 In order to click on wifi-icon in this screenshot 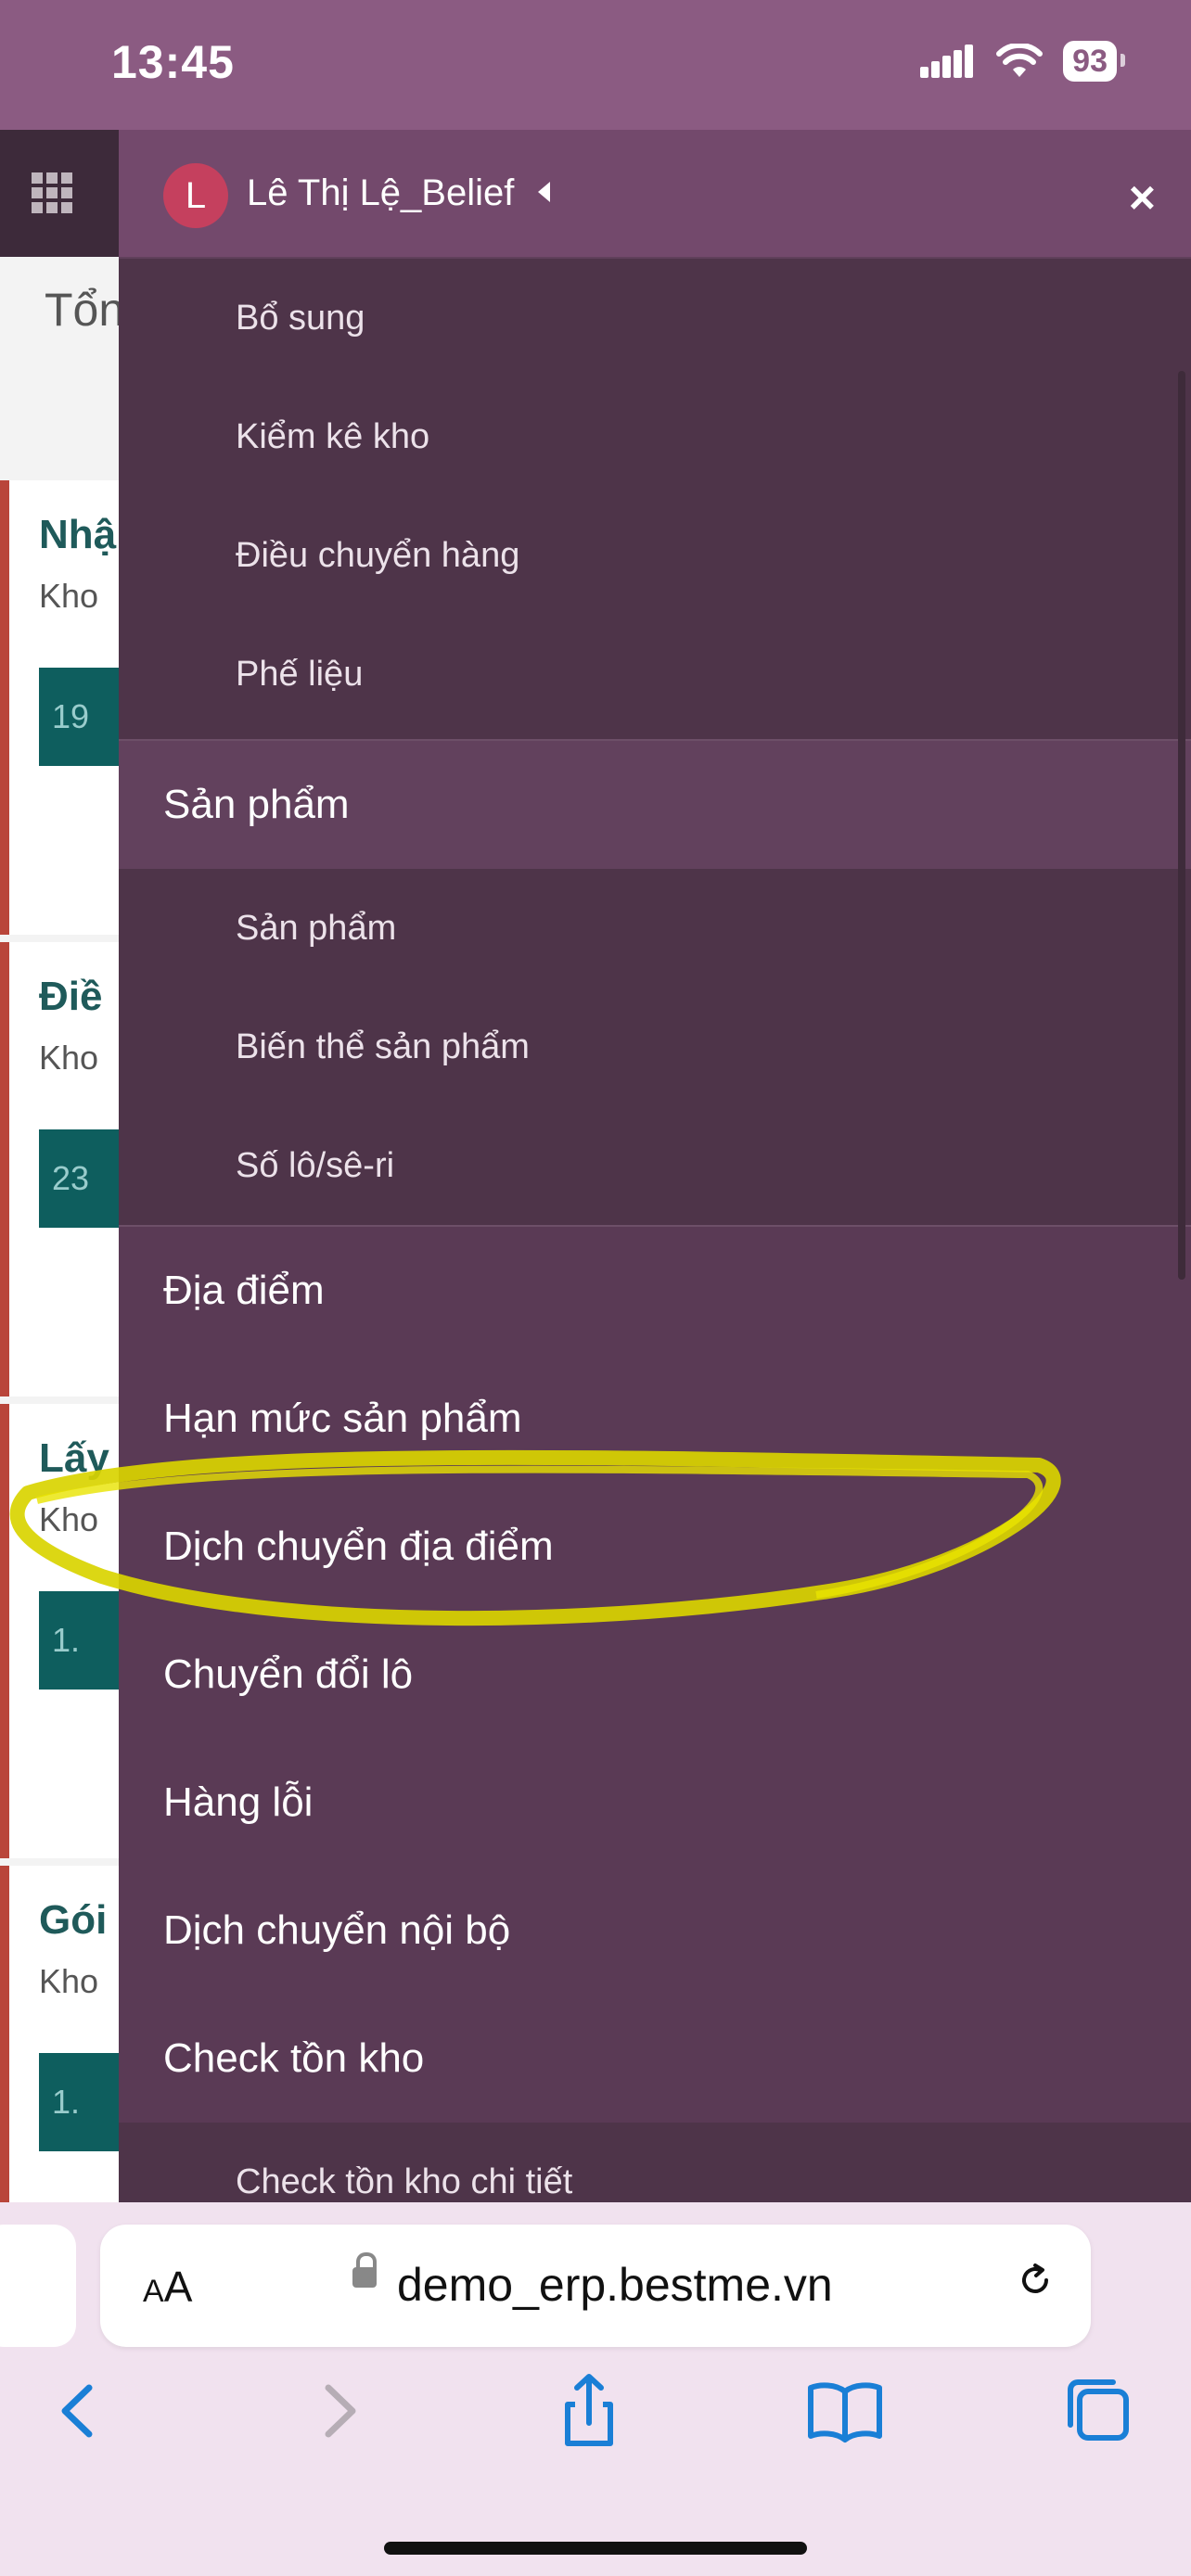, I will do `click(1020, 61)`.